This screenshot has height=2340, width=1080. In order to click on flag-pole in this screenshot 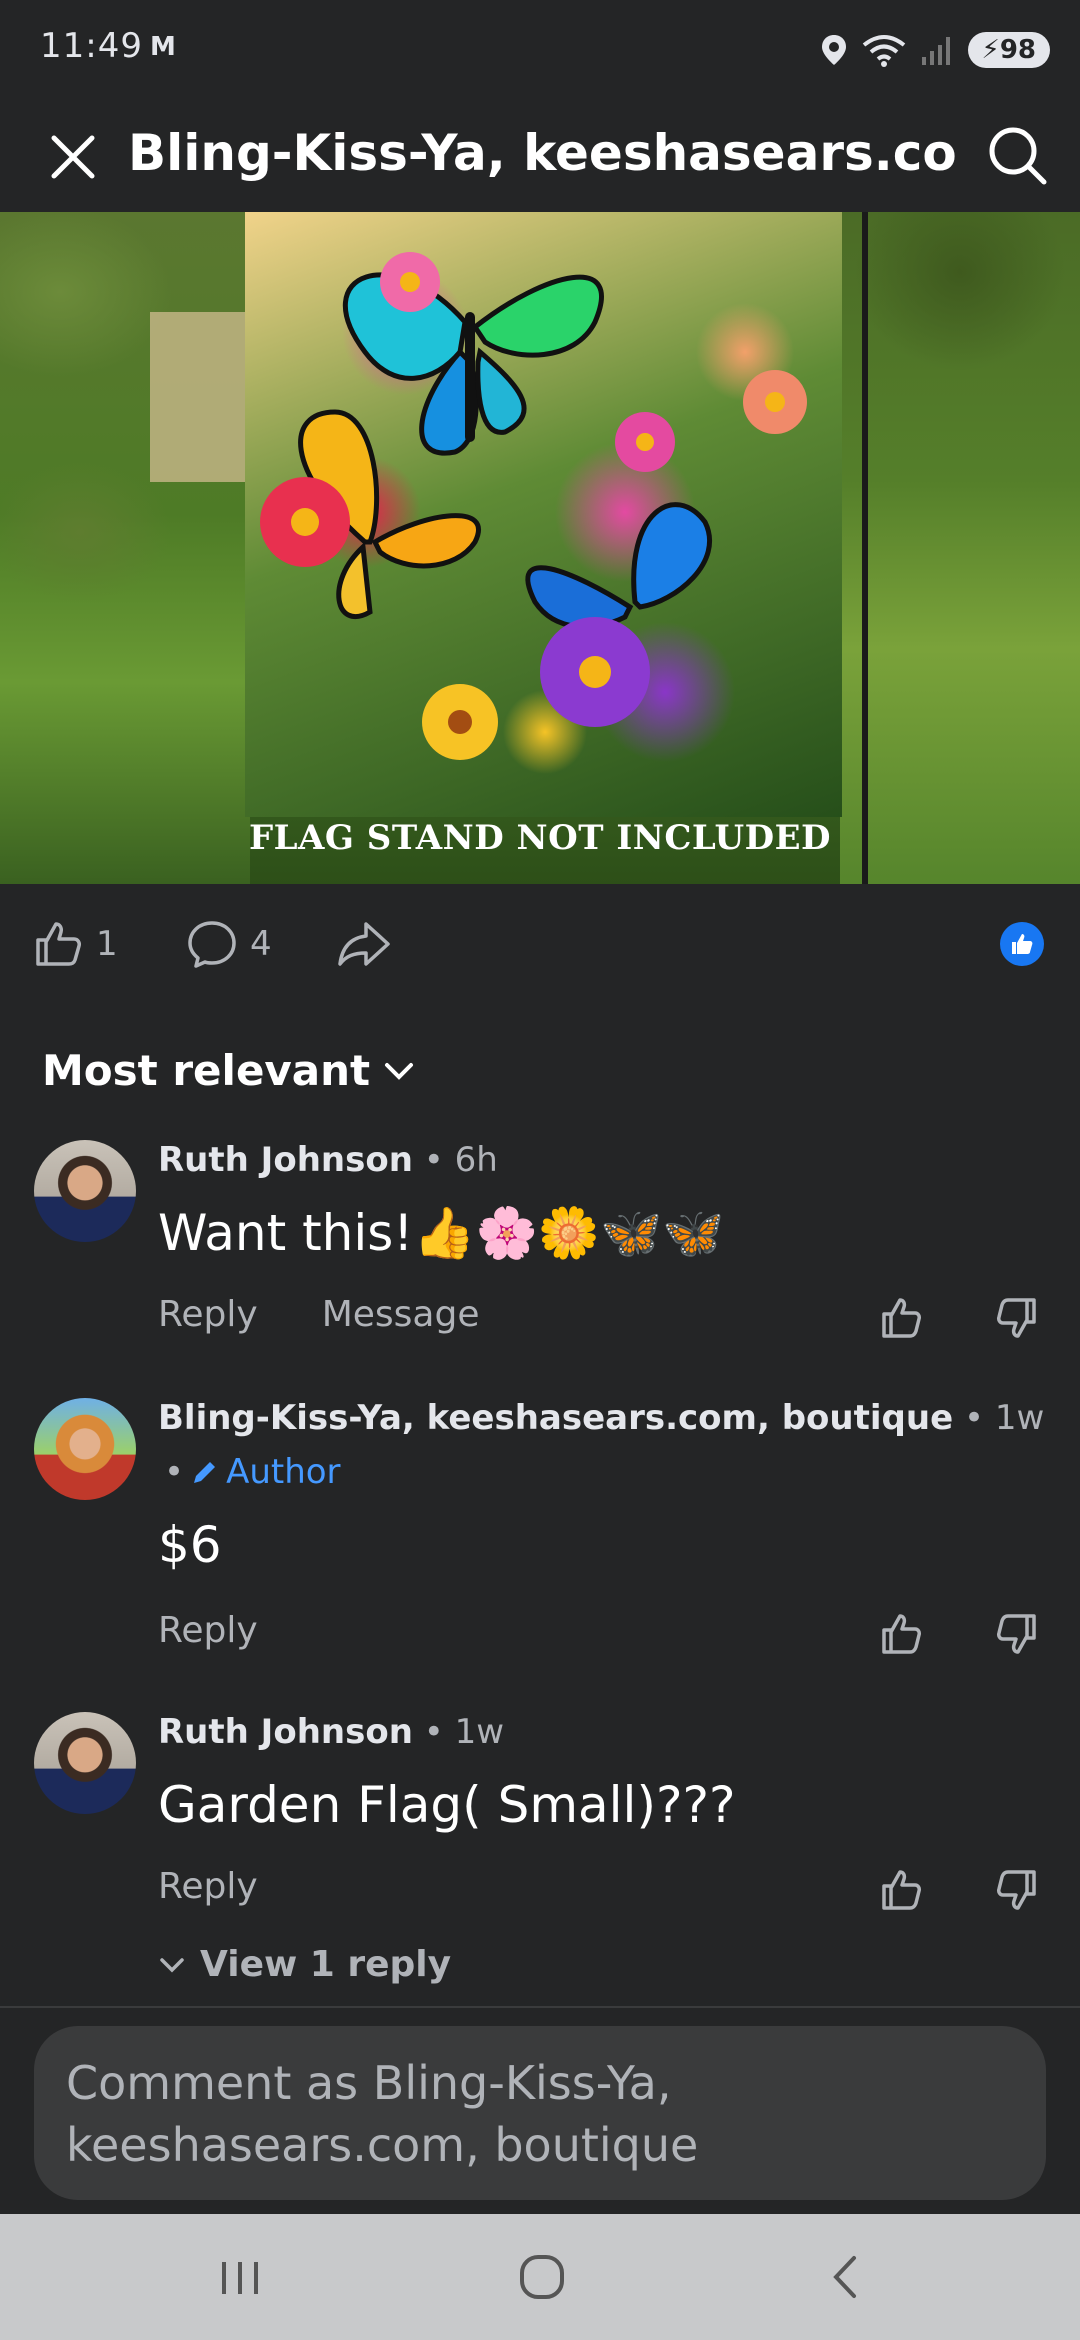, I will do `click(865, 548)`.